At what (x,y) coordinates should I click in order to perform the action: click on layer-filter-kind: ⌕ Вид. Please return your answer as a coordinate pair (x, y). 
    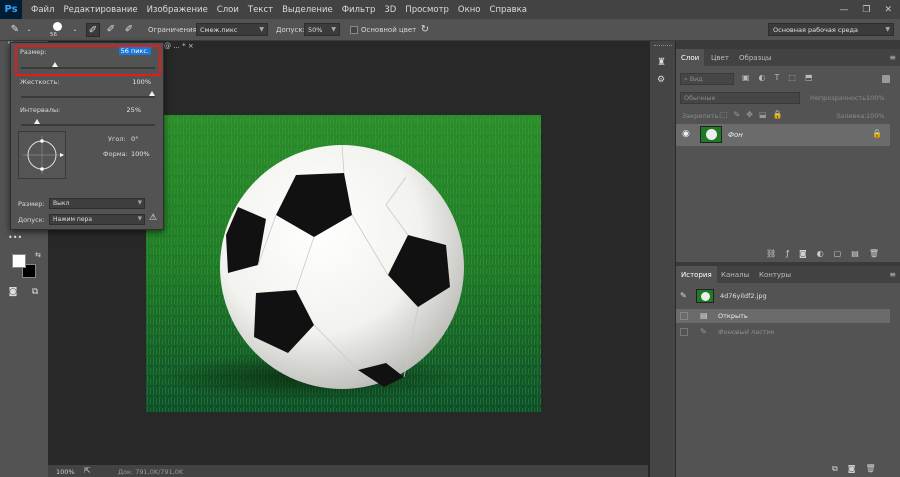
    Looking at the image, I should click on (707, 79).